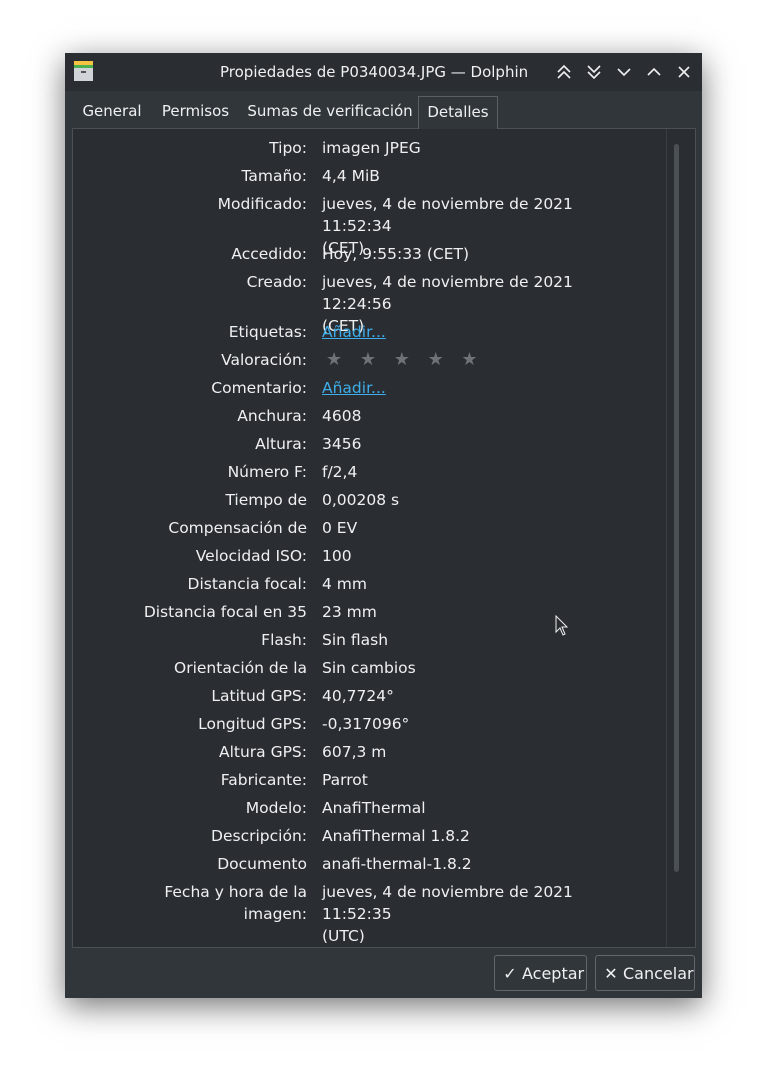 The image size is (767, 1076). Describe the element at coordinates (267, 332) in the screenshot. I see `detail-label: Etiquetas:` at that location.